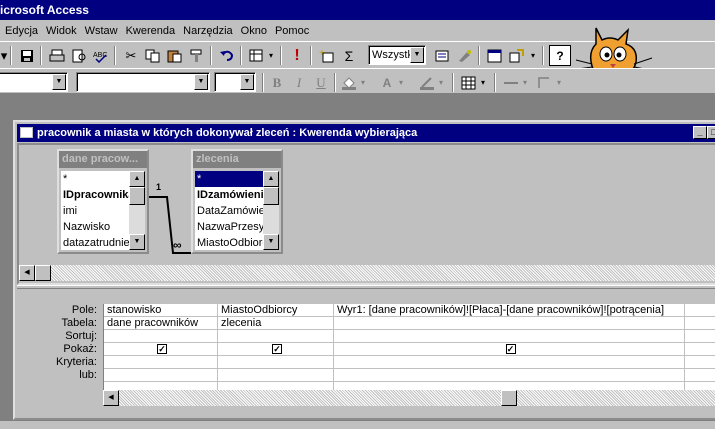 The height and width of the screenshot is (429, 715). What do you see at coordinates (533, 55) in the screenshot?
I see `new-object-dropdown-icon: ▾` at bounding box center [533, 55].